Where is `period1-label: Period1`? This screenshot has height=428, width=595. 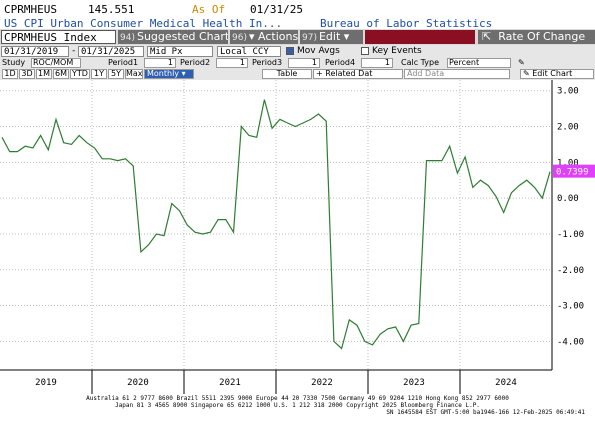 period1-label: Period1 is located at coordinates (123, 62).